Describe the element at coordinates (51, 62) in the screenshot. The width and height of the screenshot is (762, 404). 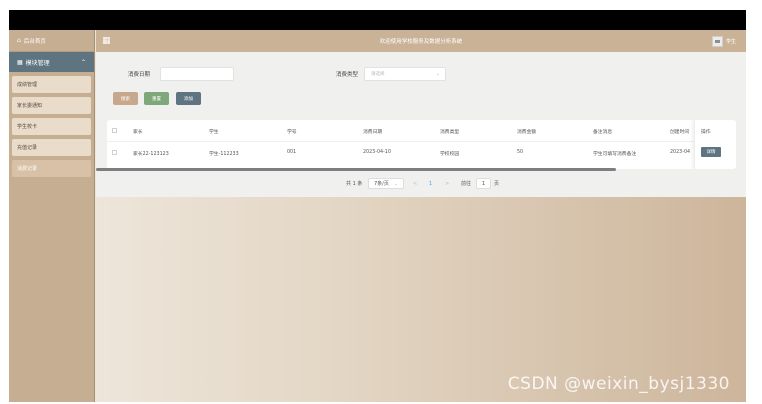
I see `sidebar-group-modules: ▦ 模块管理 ⌃` at that location.